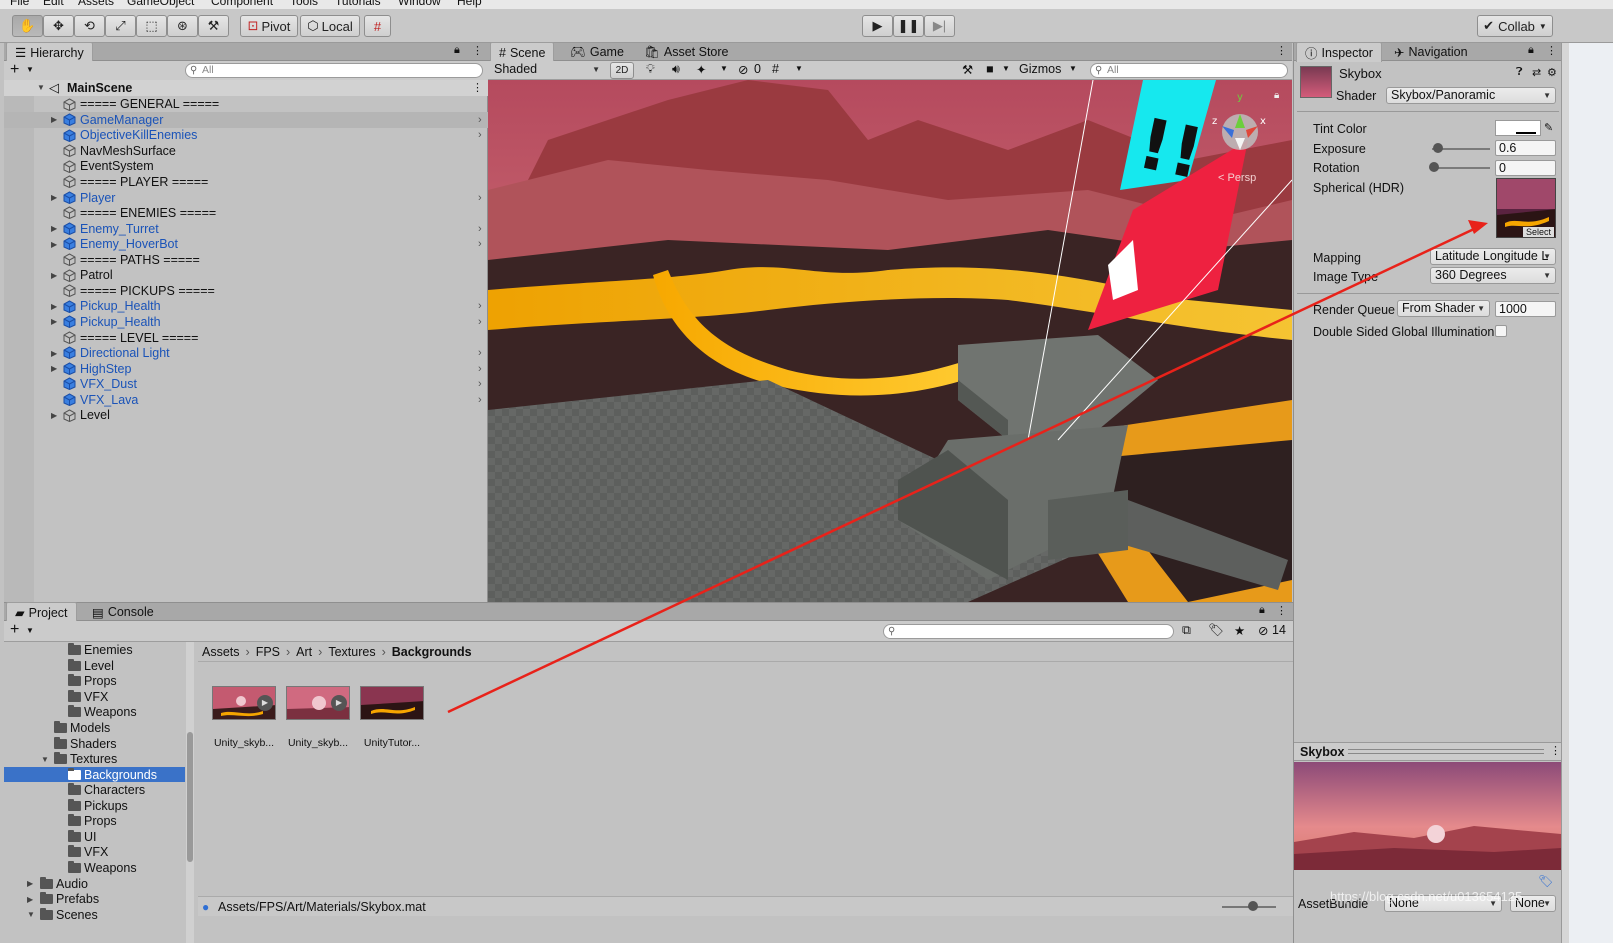 Image resolution: width=1613 pixels, height=943 pixels. I want to click on texture-select-button: Select, so click(1538, 232).